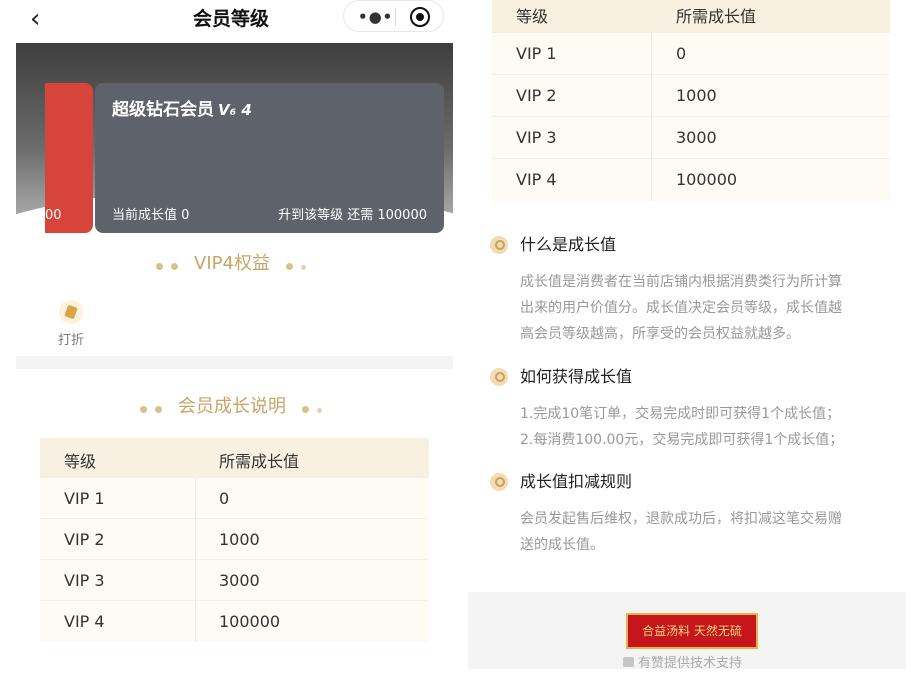 The height and width of the screenshot is (689, 911). What do you see at coordinates (576, 481) in the screenshot?
I see `faq-question-text: 成长值扣减规则` at bounding box center [576, 481].